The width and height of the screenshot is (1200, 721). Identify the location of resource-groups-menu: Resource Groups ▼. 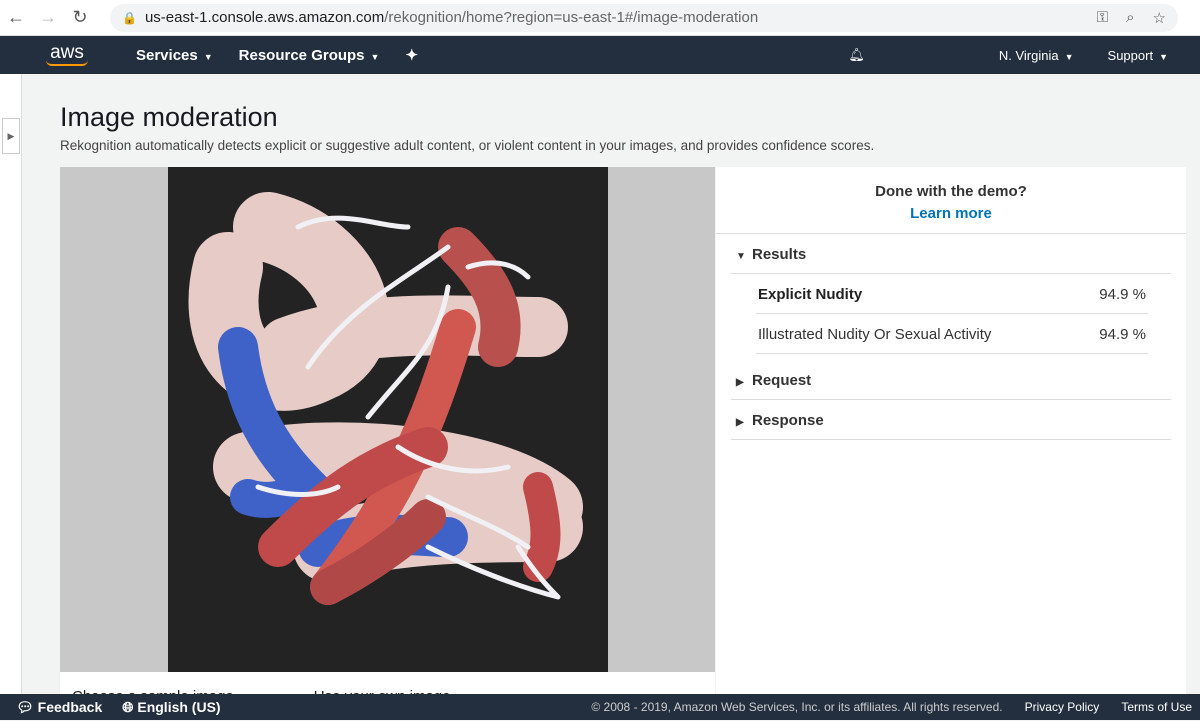
(309, 55).